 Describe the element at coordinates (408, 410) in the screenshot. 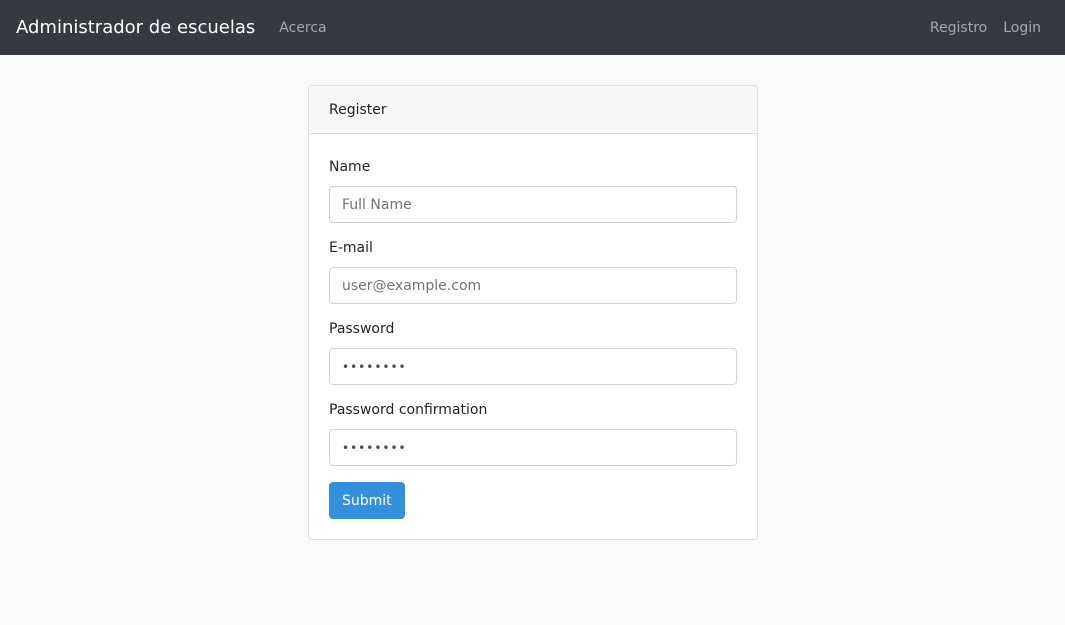

I see `password-confirmation-label: Password confirmation` at that location.